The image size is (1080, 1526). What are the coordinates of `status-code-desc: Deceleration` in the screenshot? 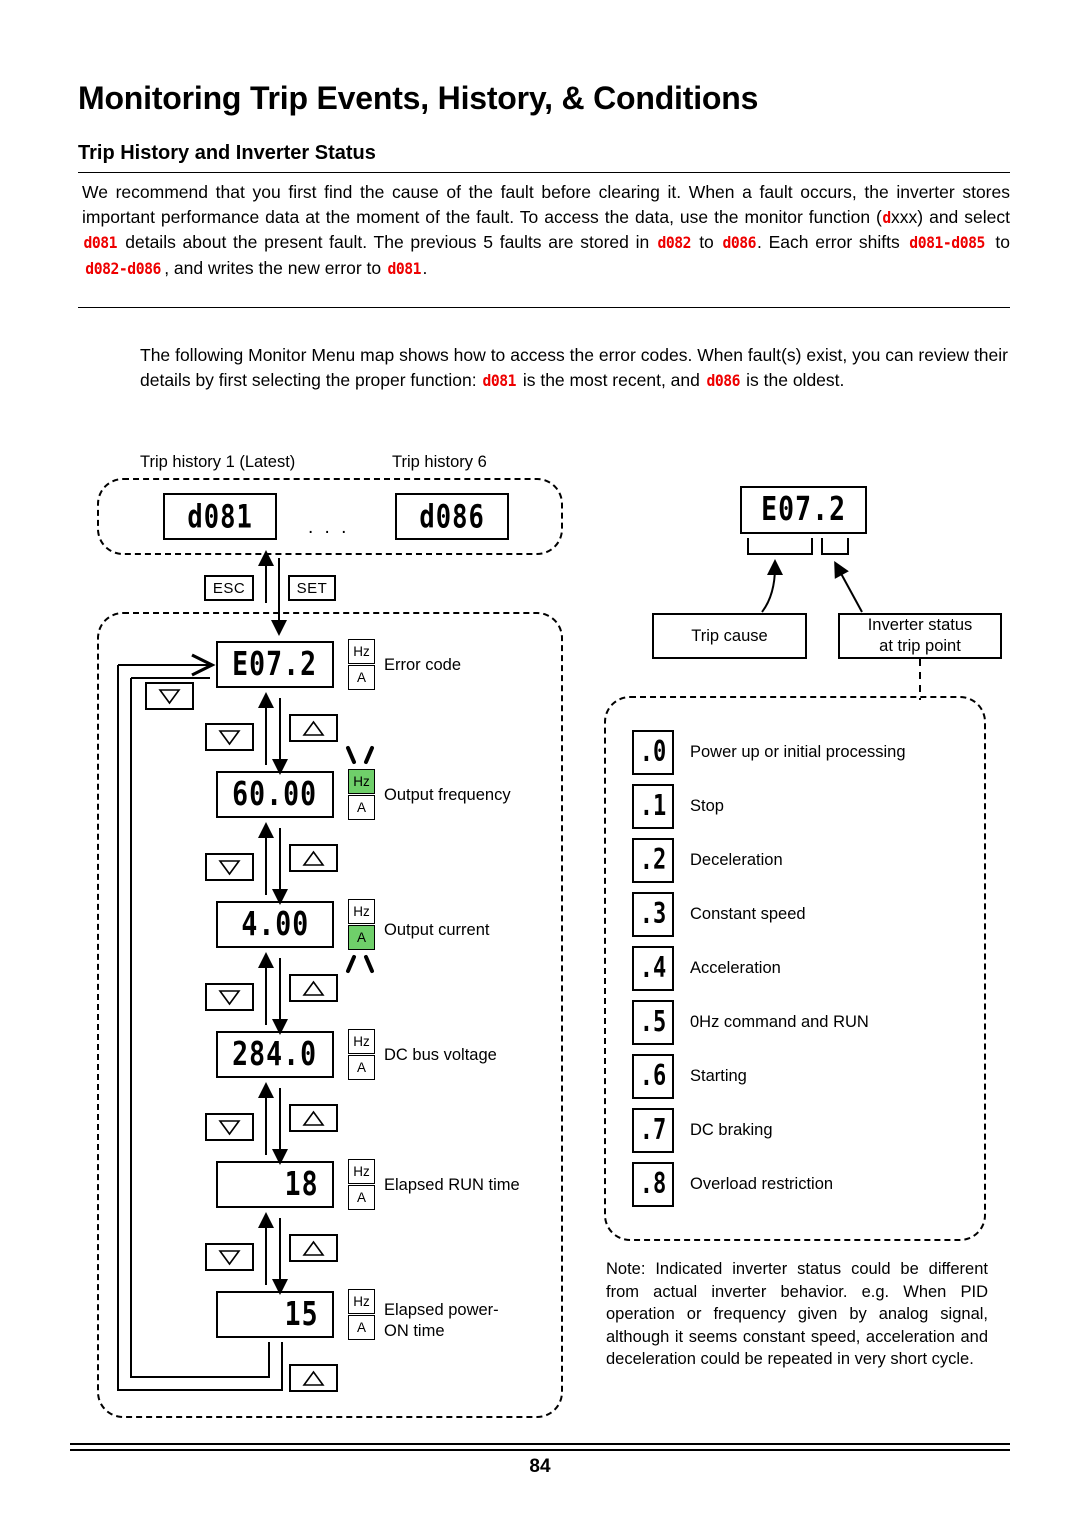 It's located at (736, 860).